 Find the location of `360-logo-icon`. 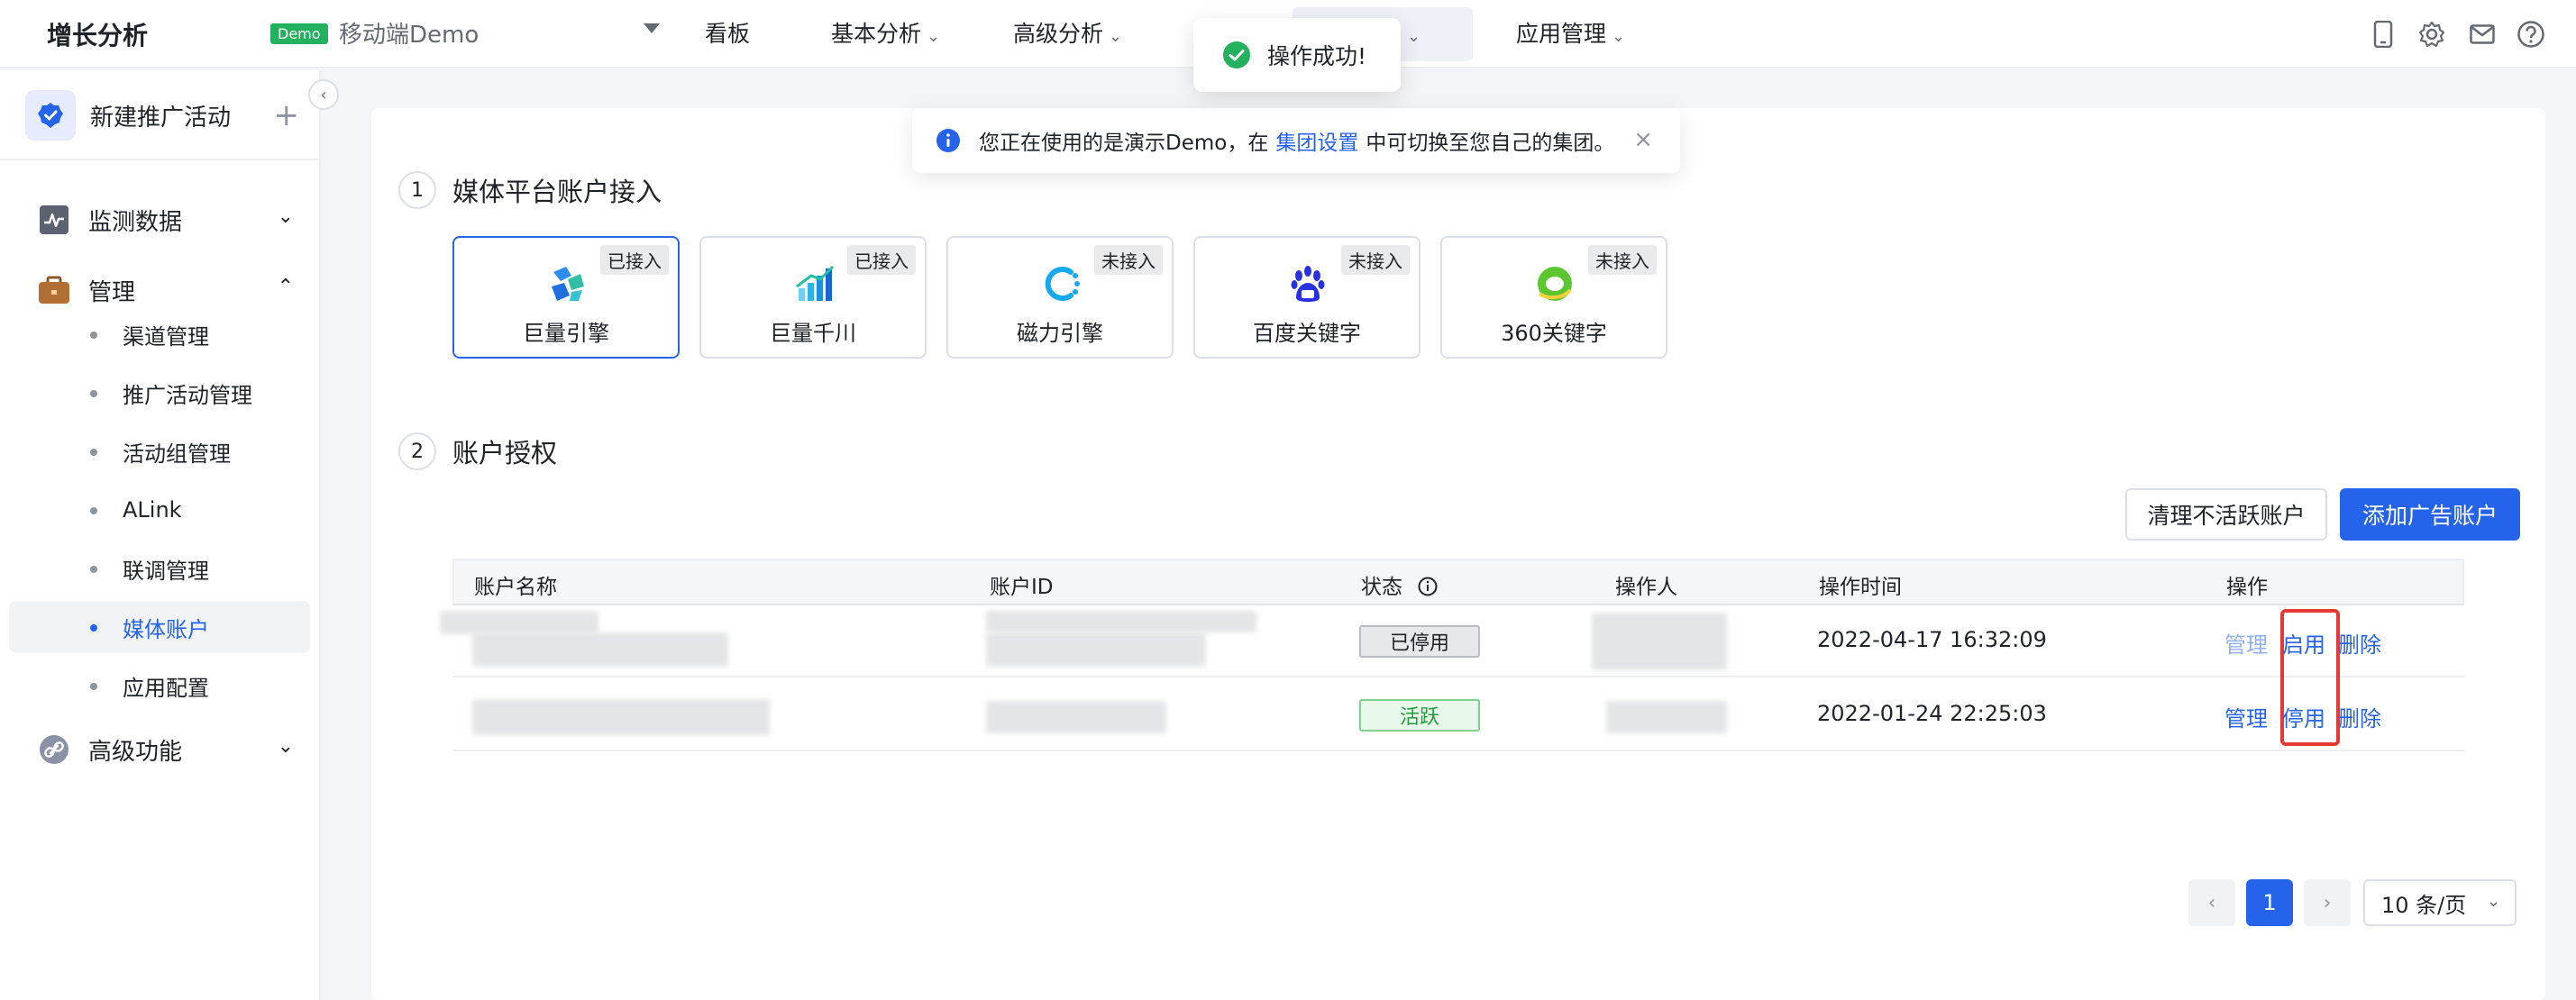

360-logo-icon is located at coordinates (1554, 283).